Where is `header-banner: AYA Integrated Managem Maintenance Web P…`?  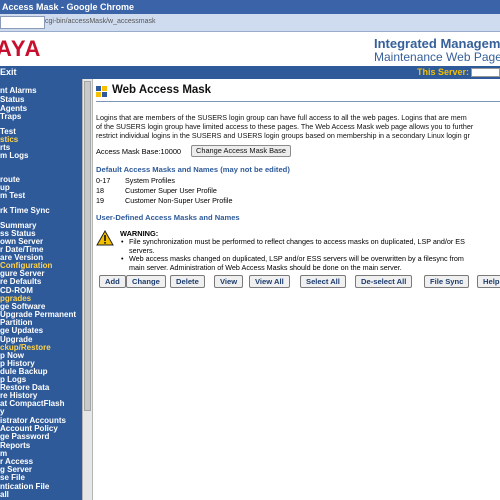 header-banner: AYA Integrated Managem Maintenance Web P… is located at coordinates (250, 49).